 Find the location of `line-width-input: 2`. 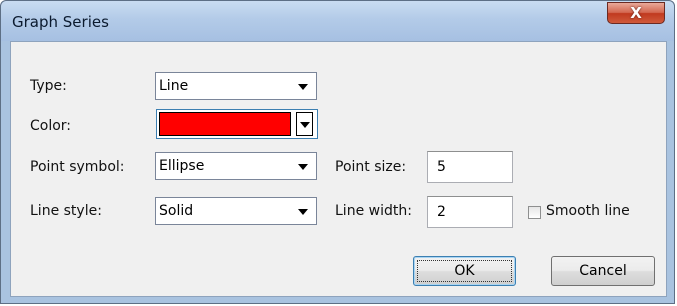

line-width-input: 2 is located at coordinates (470, 212).